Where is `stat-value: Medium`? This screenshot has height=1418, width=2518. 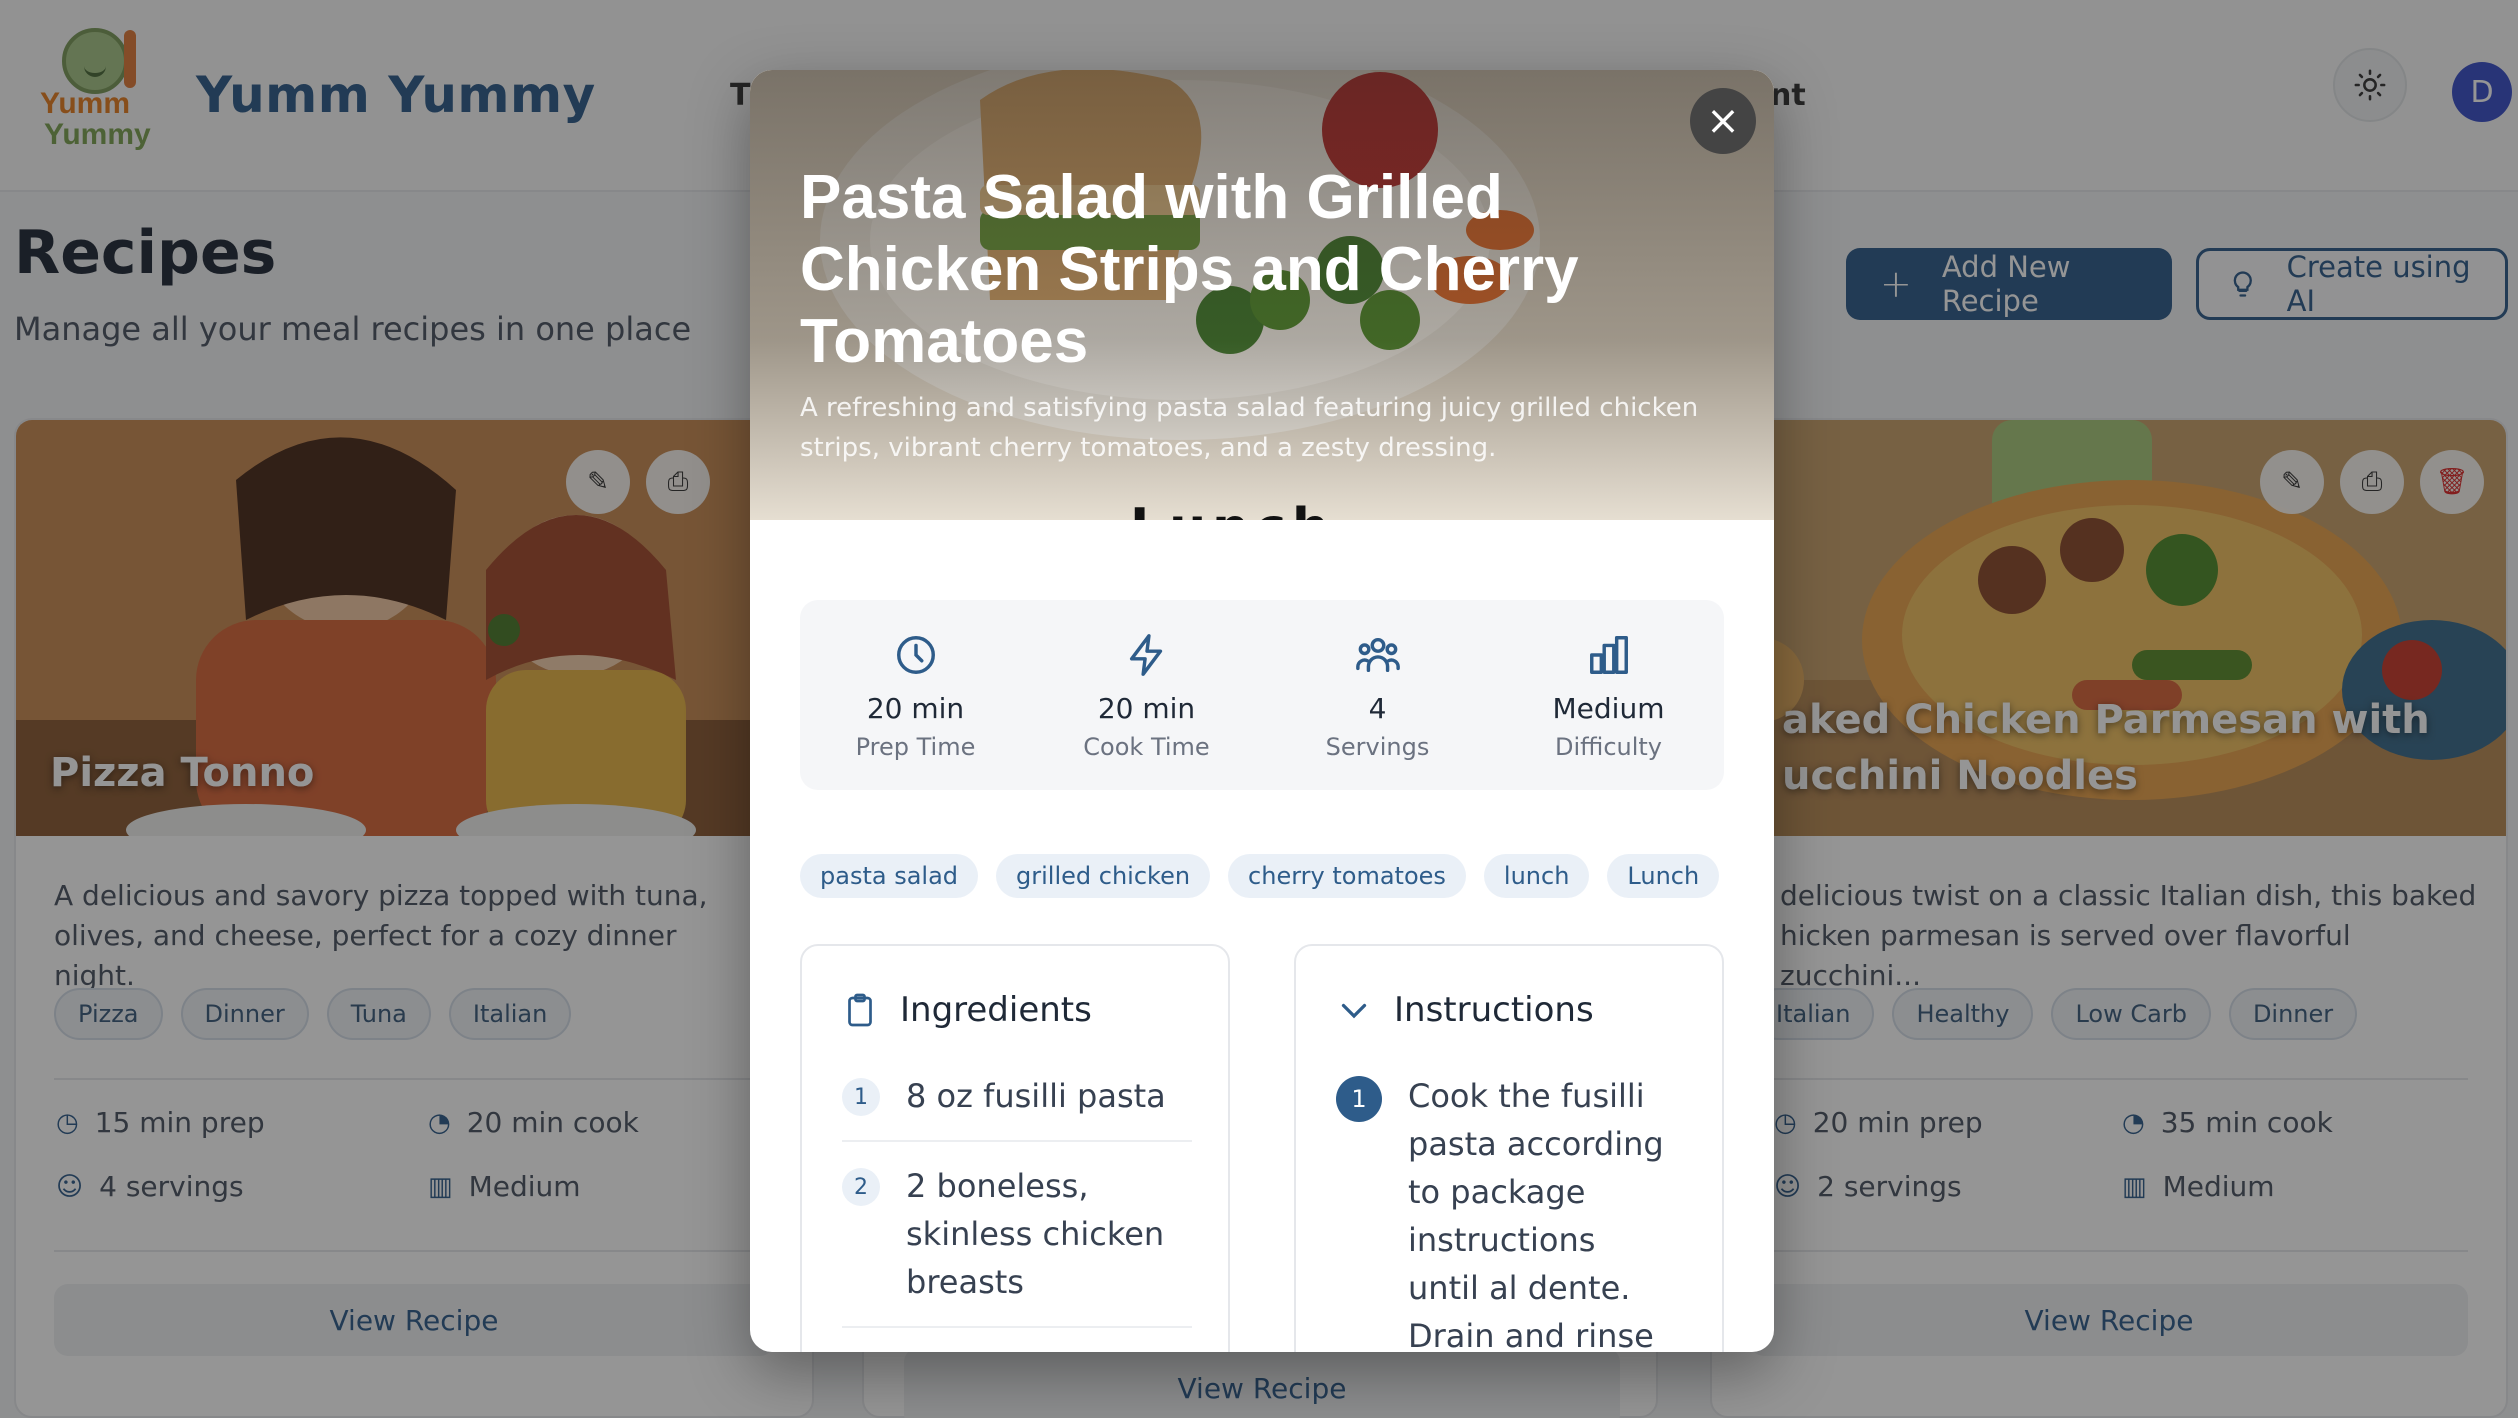
stat-value: Medium is located at coordinates (1608, 708).